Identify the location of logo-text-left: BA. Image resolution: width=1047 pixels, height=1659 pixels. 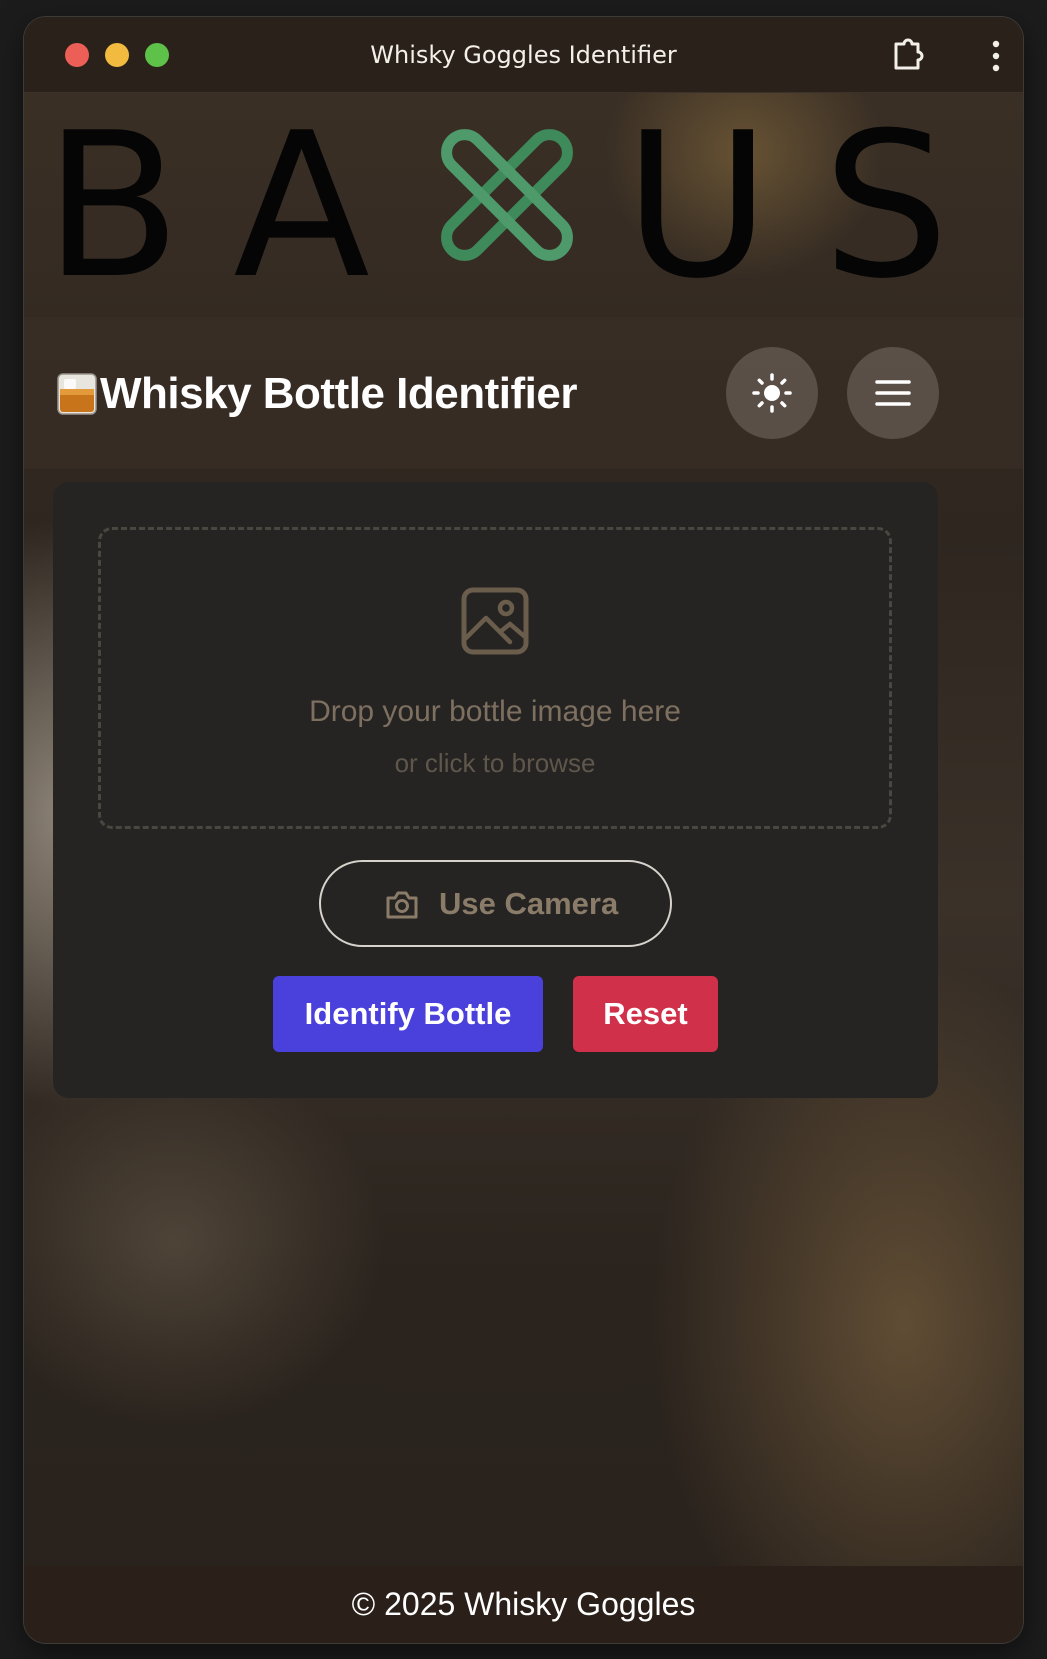
(233, 205).